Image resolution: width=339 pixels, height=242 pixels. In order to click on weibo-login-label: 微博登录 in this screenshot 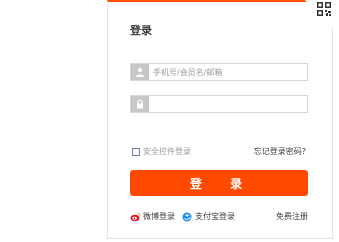, I will do `click(159, 216)`.